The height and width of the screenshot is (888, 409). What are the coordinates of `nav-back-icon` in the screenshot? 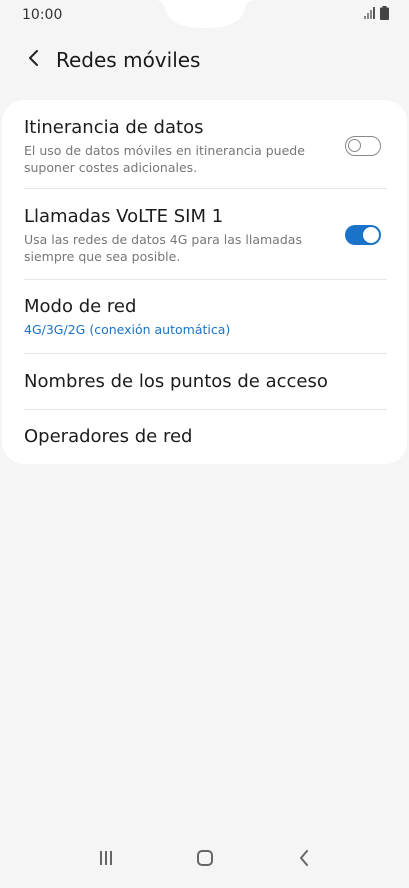 It's located at (304, 860).